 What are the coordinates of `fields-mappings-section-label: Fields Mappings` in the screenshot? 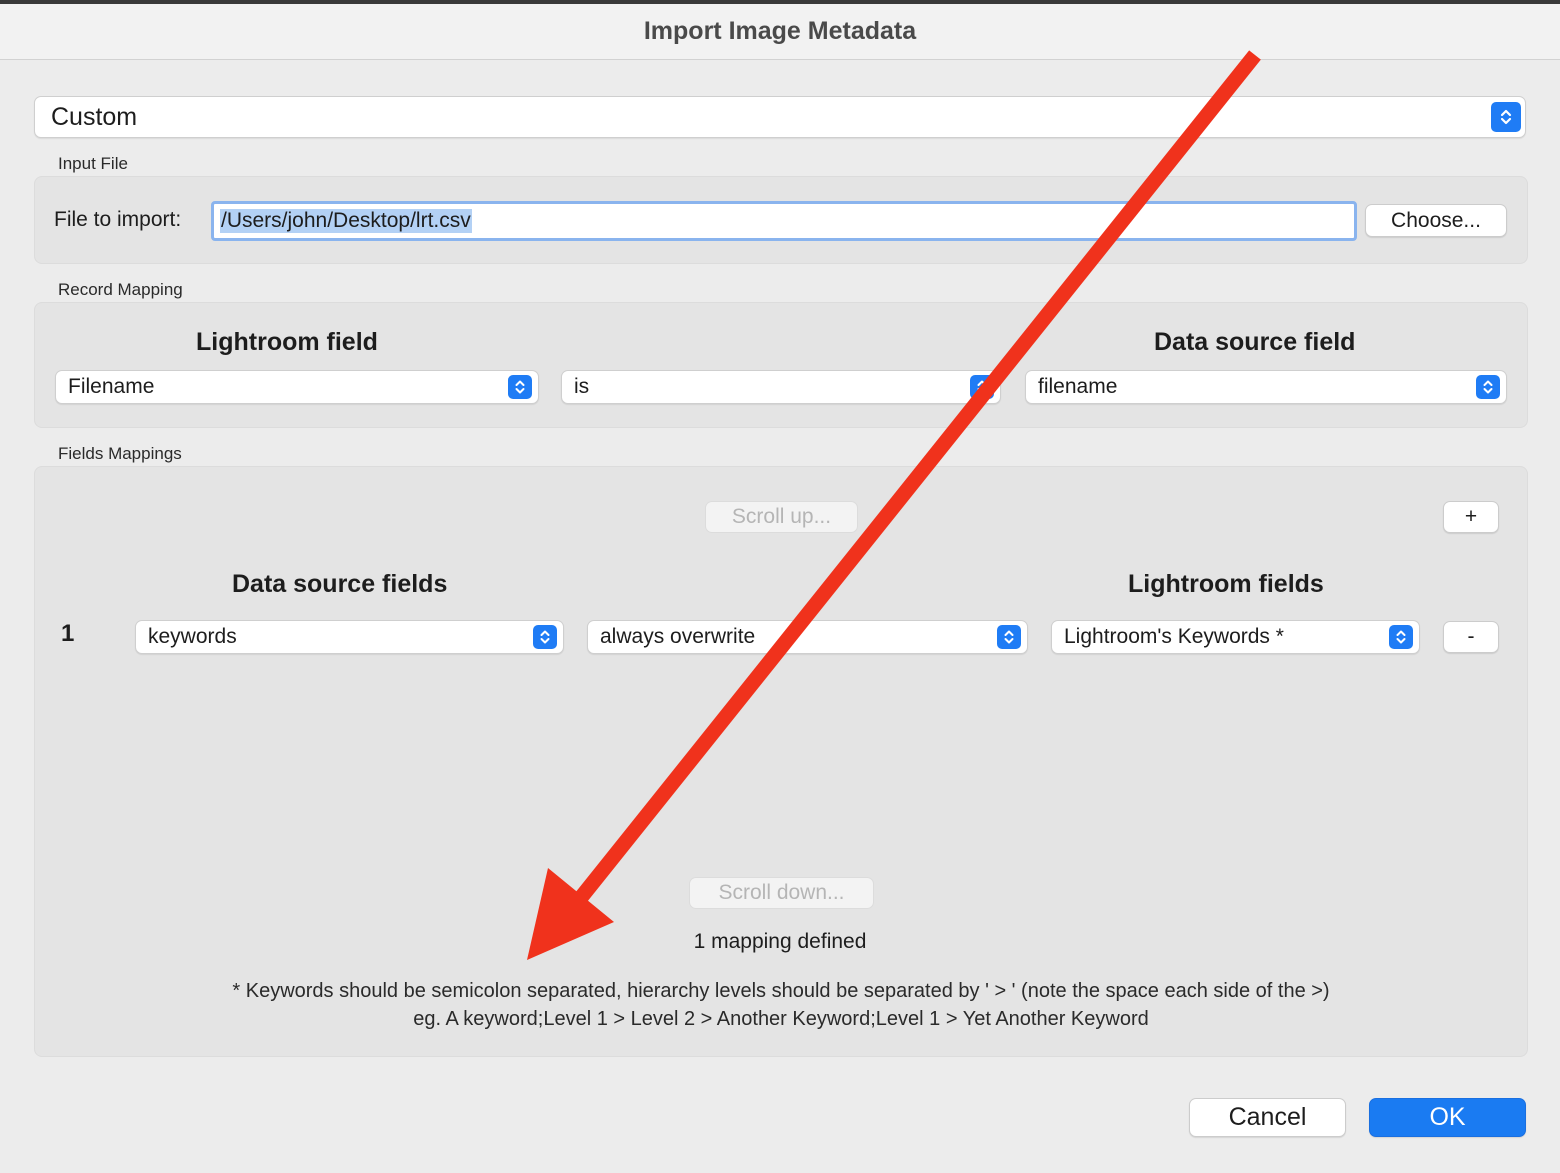 It's located at (120, 453).